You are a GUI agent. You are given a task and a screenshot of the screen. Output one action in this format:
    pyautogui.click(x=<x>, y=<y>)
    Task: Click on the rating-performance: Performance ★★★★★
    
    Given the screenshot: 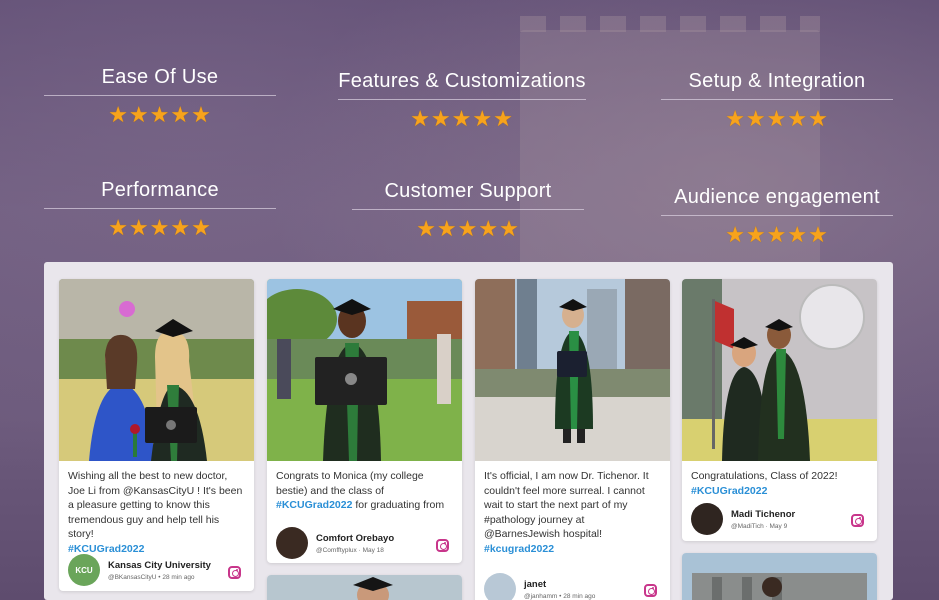 What is the action you would take?
    pyautogui.click(x=160, y=210)
    